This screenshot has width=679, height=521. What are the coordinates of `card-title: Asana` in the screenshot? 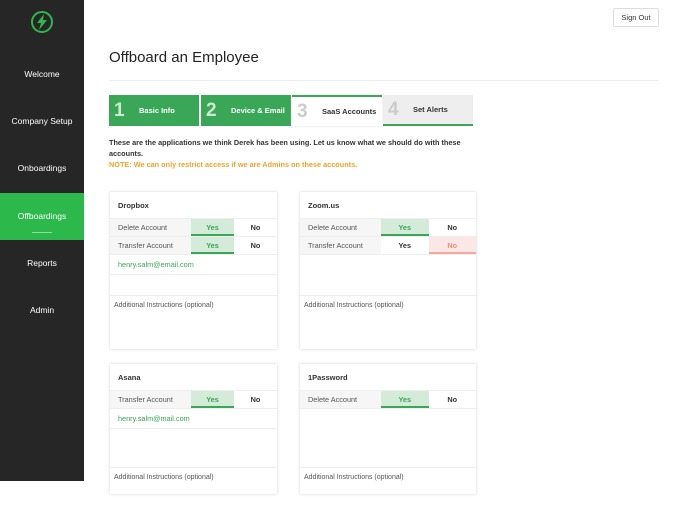 It's located at (193, 377).